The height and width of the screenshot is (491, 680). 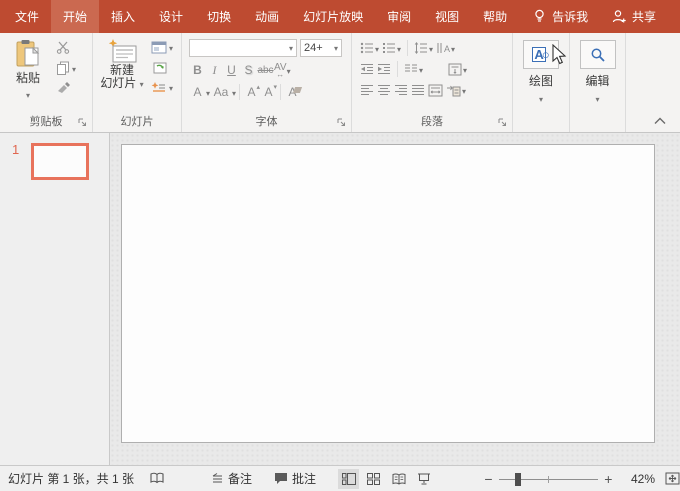 What do you see at coordinates (291, 48) in the screenshot?
I see `font-name-dropdown-arrow-icon` at bounding box center [291, 48].